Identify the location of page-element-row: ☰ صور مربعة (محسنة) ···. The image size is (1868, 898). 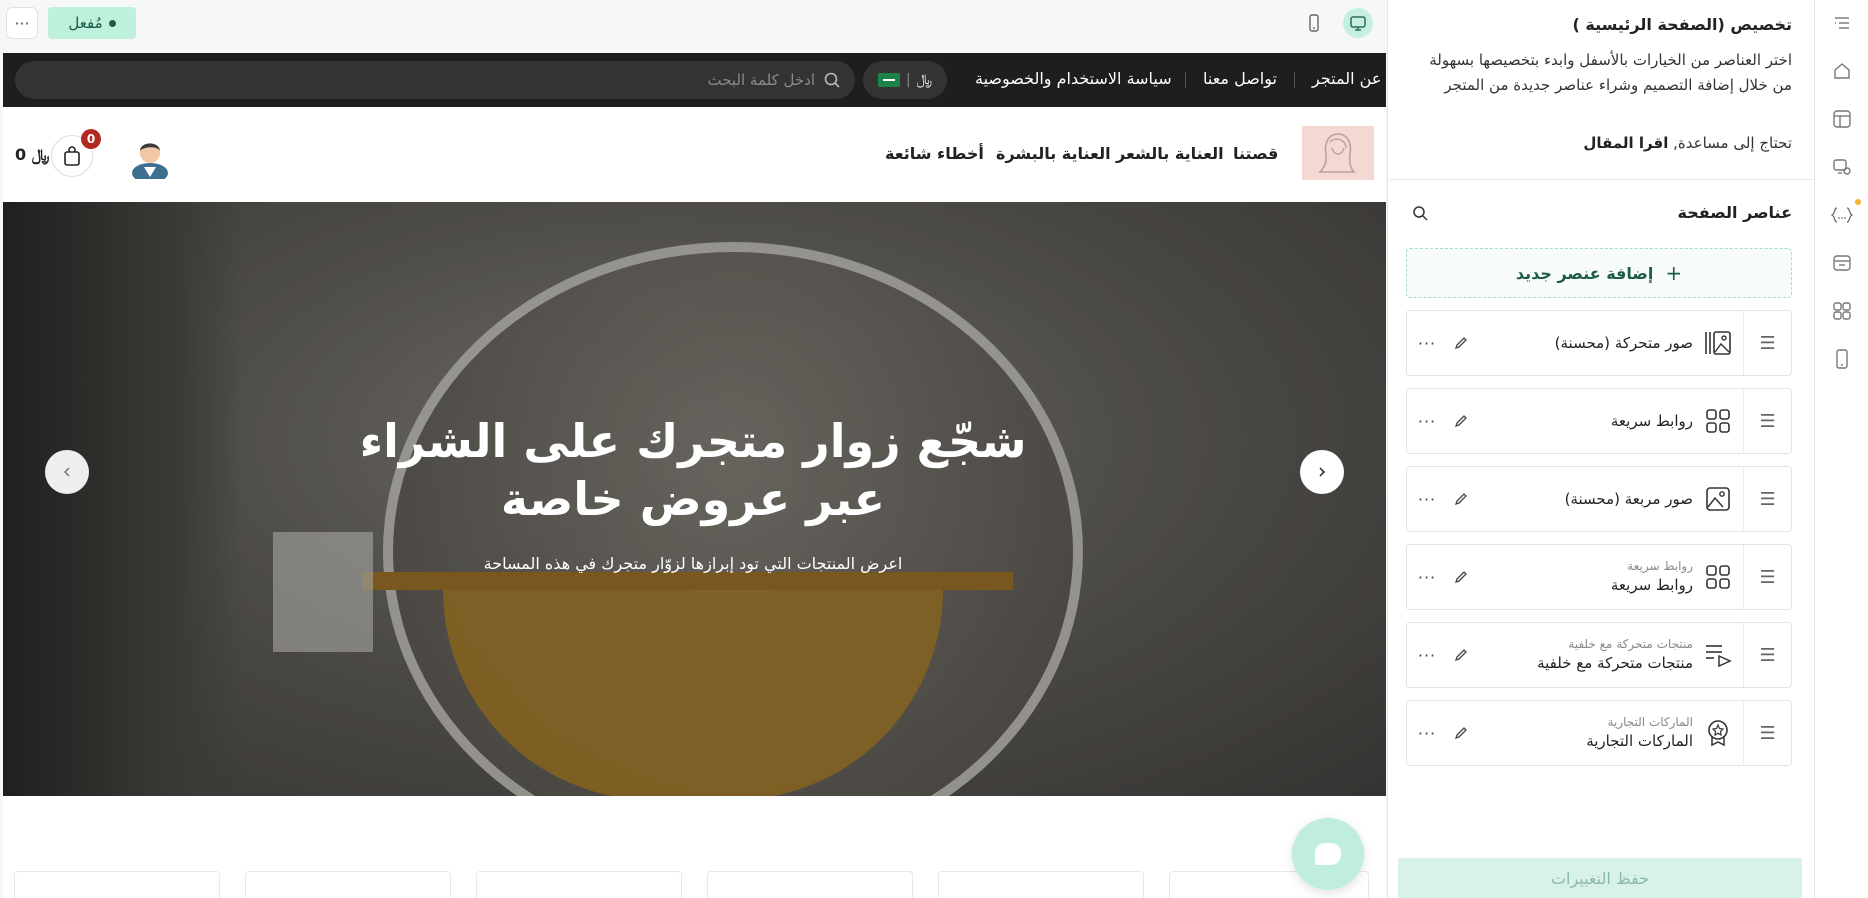
(1599, 499).